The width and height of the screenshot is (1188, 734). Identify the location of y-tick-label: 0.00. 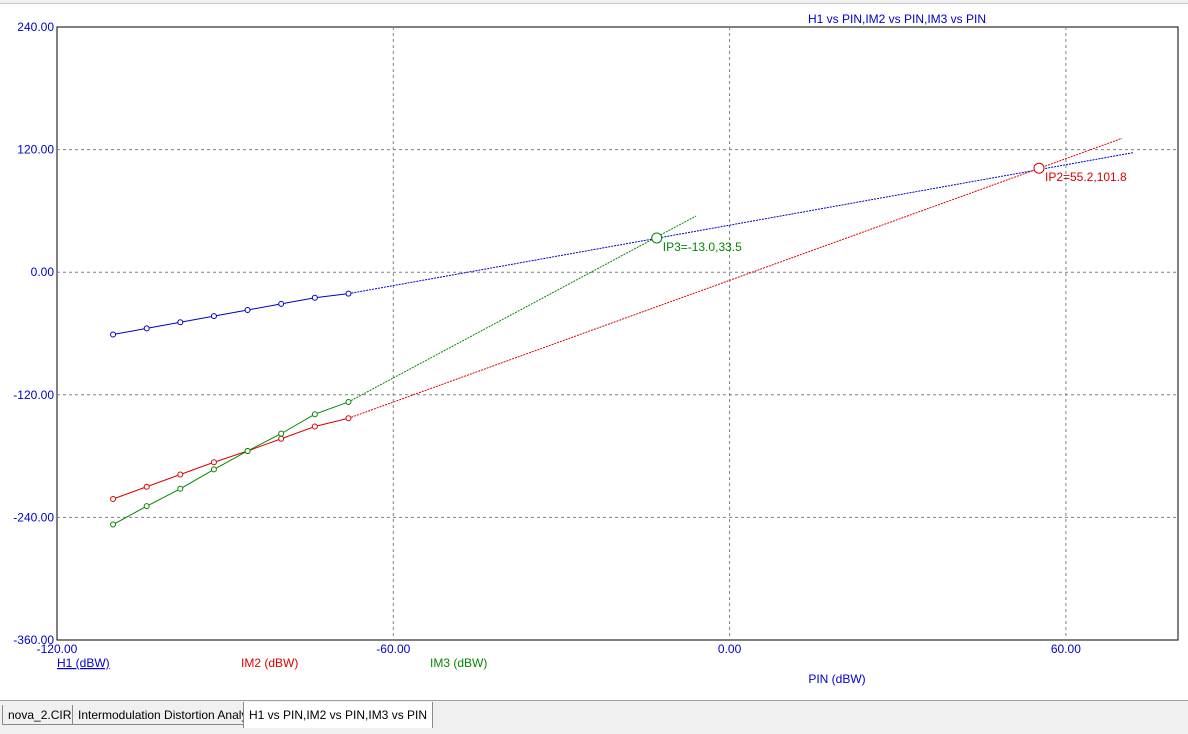
(43, 272).